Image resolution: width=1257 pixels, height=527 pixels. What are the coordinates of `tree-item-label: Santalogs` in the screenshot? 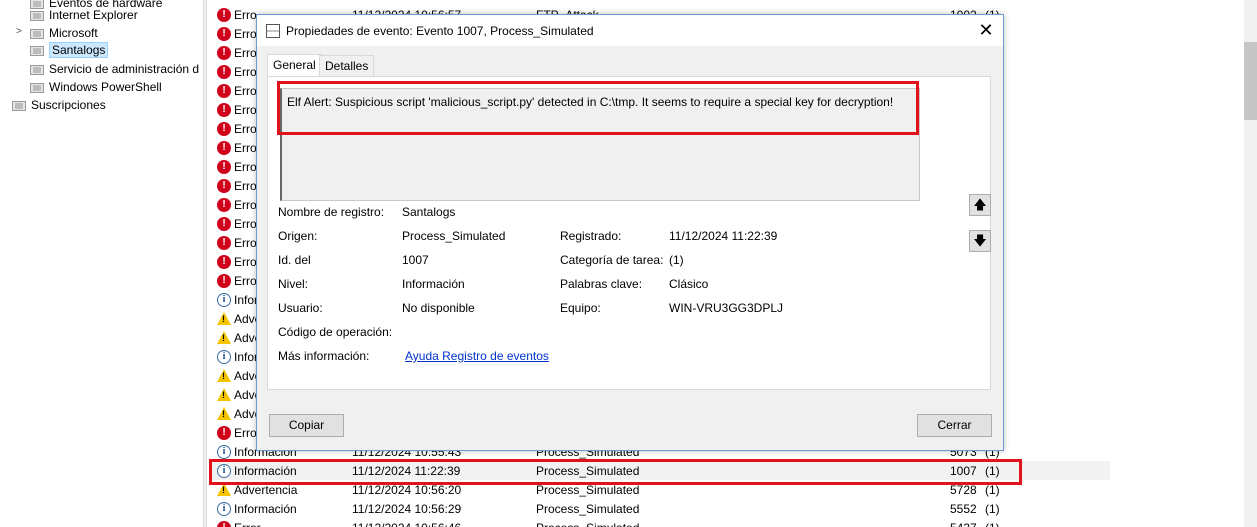 It's located at (79, 50).